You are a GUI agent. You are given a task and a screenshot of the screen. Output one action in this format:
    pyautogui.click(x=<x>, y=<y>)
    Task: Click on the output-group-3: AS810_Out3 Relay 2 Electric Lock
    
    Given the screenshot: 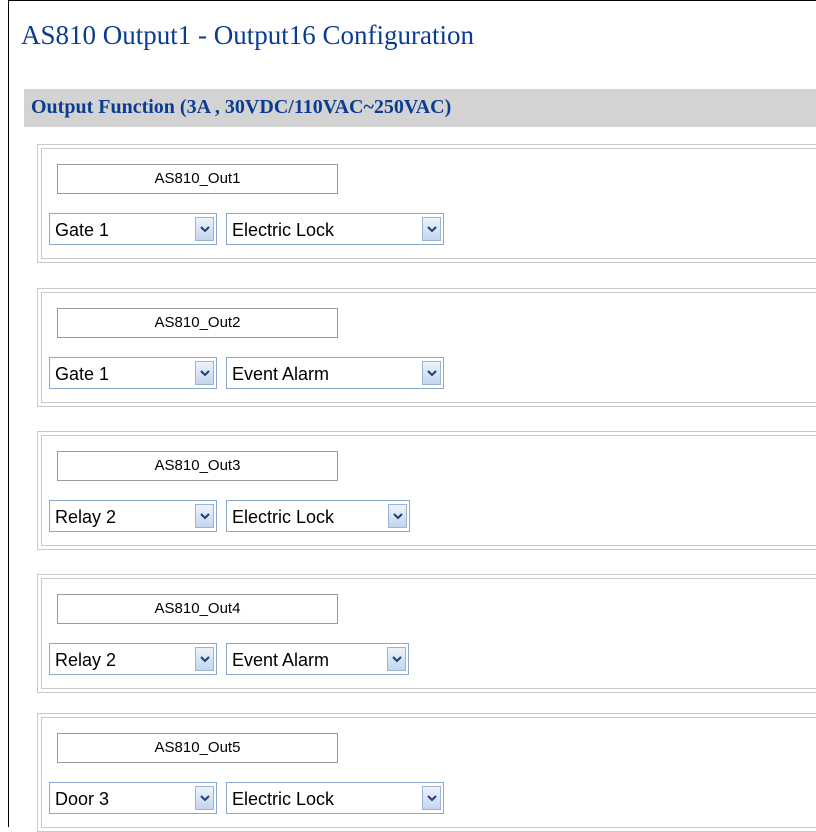 What is the action you would take?
    pyautogui.click(x=426, y=490)
    